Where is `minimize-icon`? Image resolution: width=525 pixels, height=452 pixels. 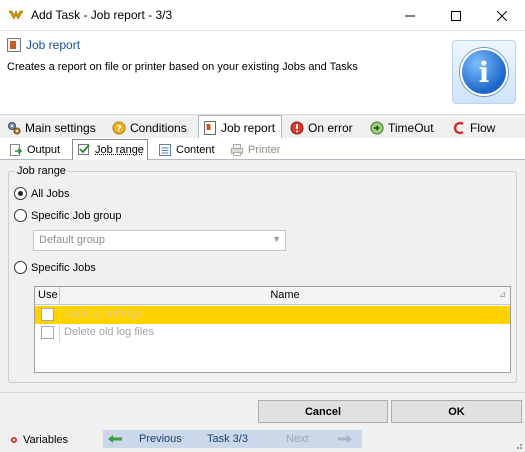
minimize-icon is located at coordinates (410, 15).